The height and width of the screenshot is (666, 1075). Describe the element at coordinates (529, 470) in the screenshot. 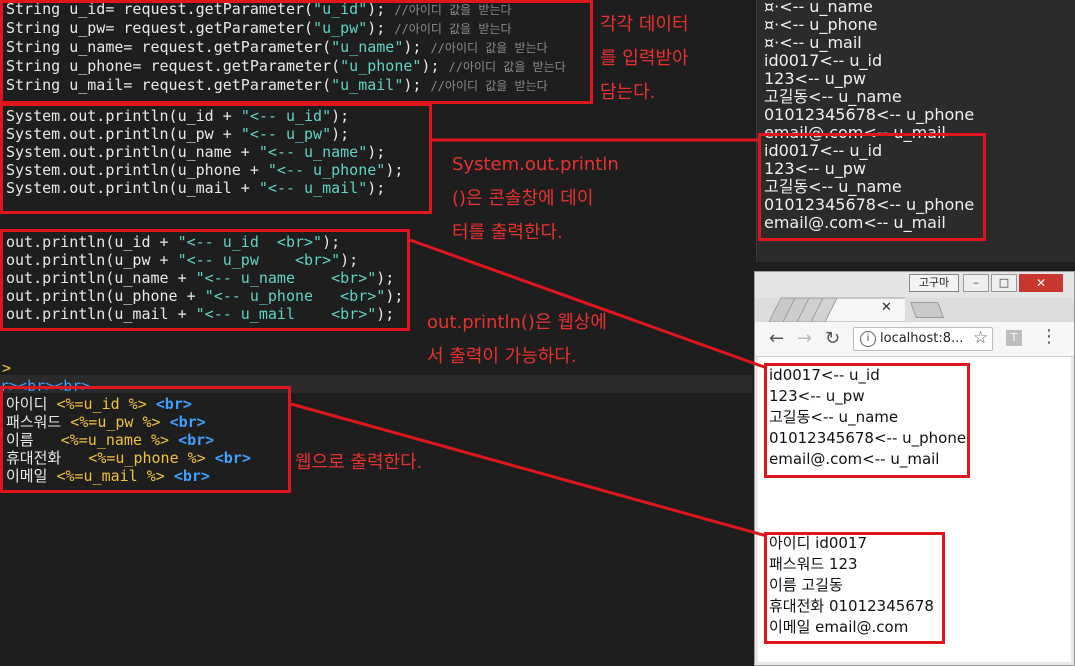

I see `connector-web-jsp` at that location.